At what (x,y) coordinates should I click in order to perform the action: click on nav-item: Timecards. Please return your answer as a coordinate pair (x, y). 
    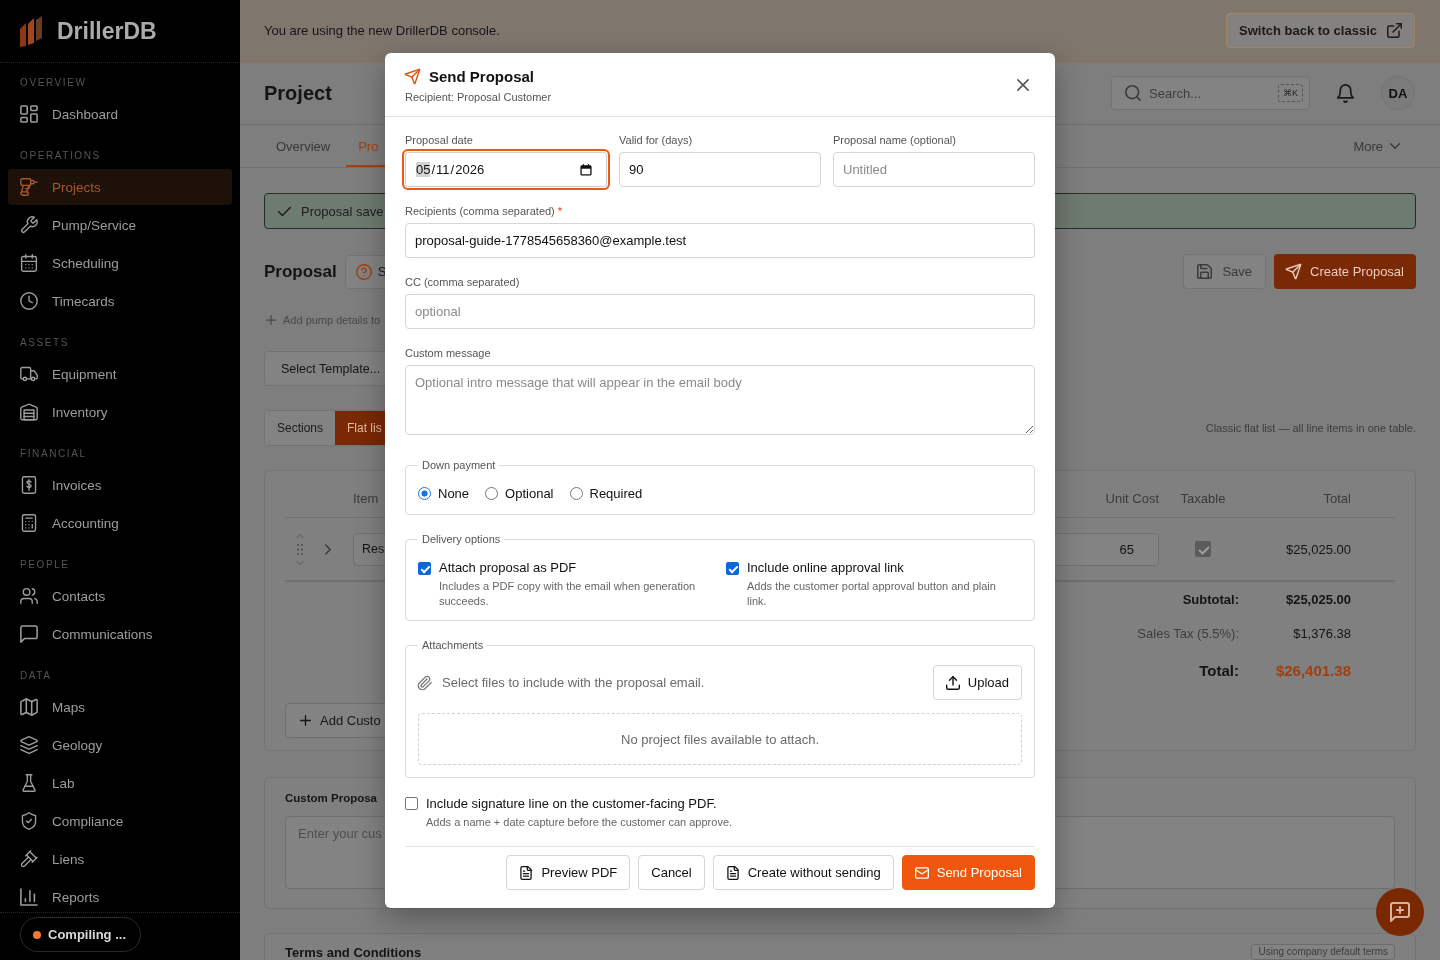
    Looking at the image, I should click on (120, 301).